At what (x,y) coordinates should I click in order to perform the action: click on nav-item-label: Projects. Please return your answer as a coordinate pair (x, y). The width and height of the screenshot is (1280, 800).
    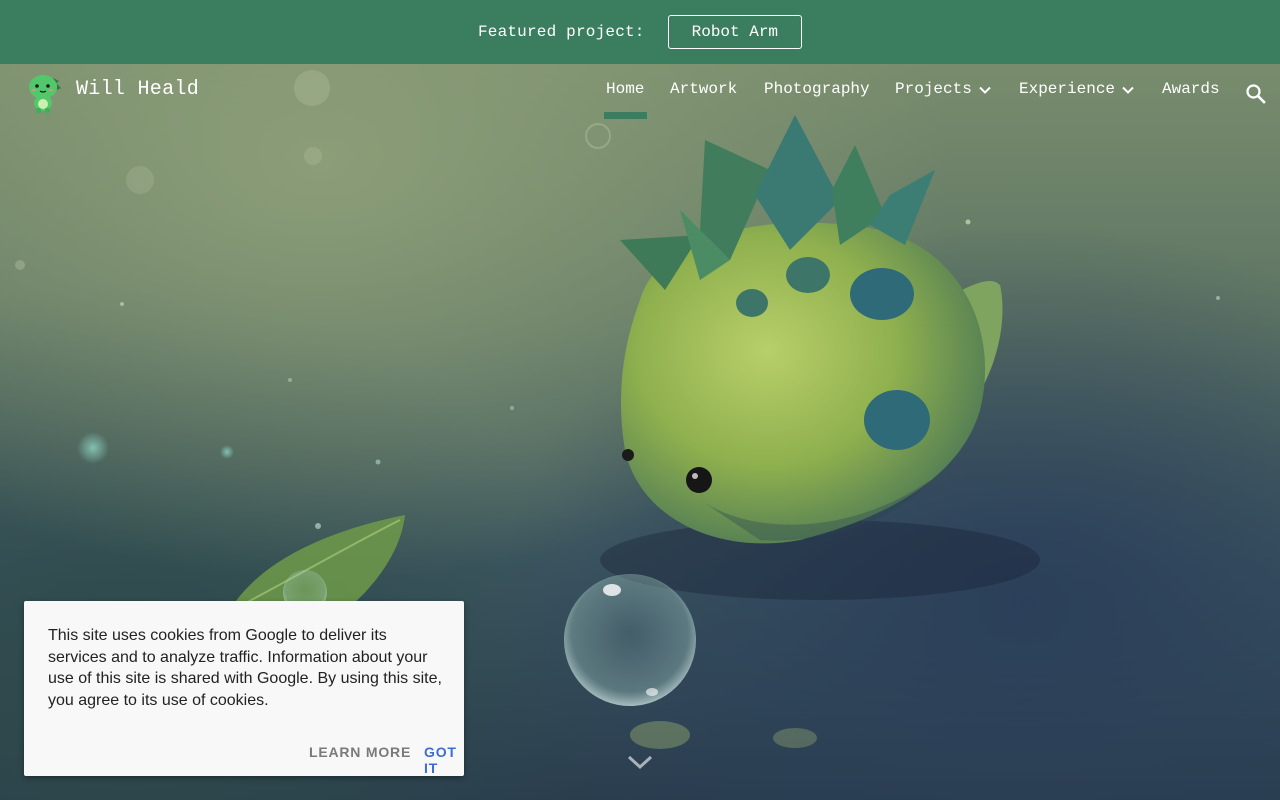
    Looking at the image, I should click on (933, 89).